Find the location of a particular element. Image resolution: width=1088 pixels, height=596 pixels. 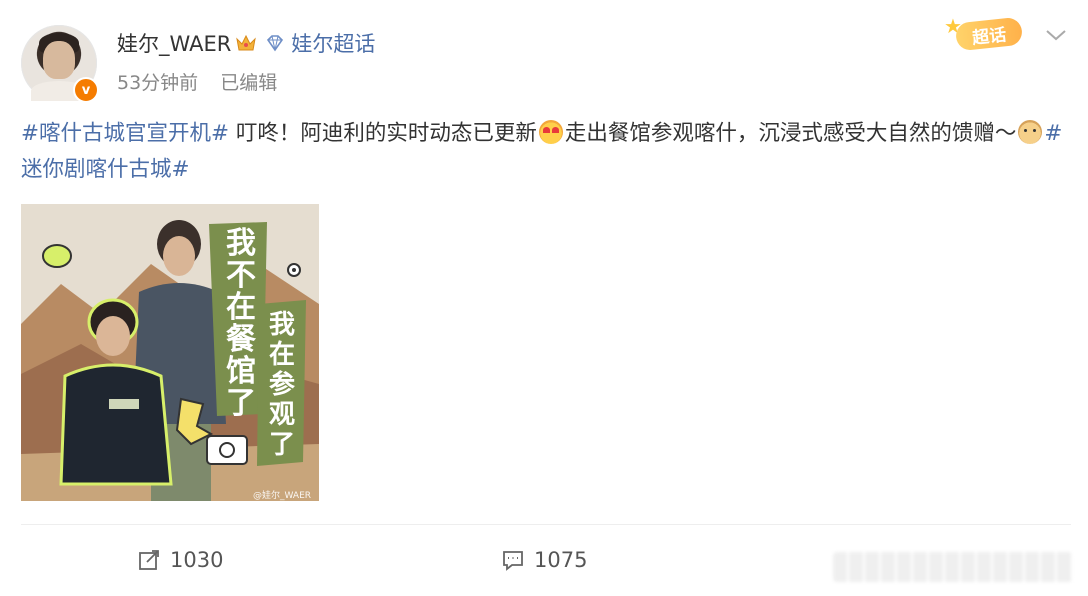

username-link: 娃尔_WAER is located at coordinates (174, 43).